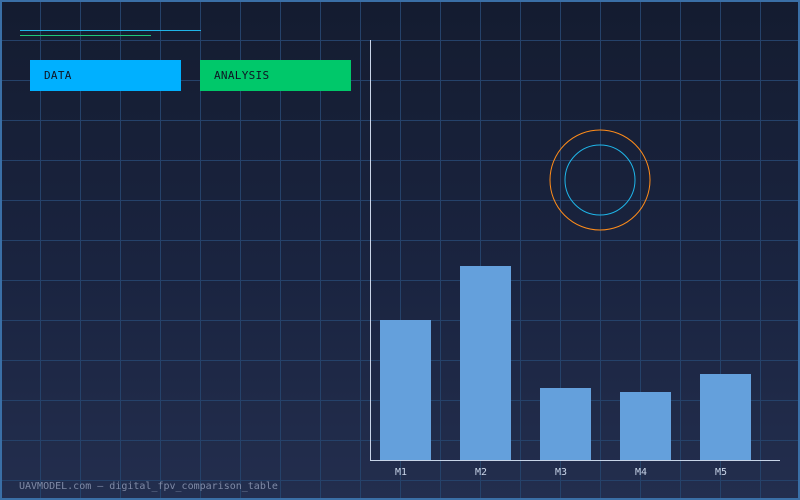  I want to click on x-tick-label: M2, so click(481, 472).